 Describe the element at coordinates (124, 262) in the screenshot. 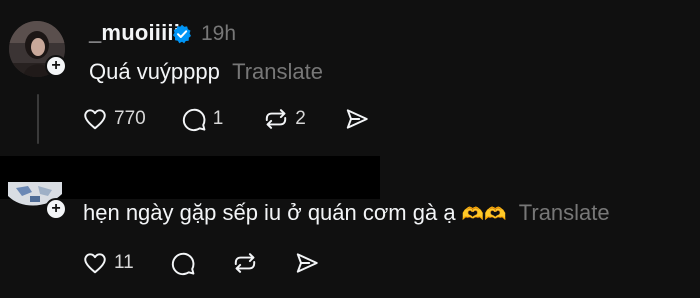

I see `like-count: 11` at that location.